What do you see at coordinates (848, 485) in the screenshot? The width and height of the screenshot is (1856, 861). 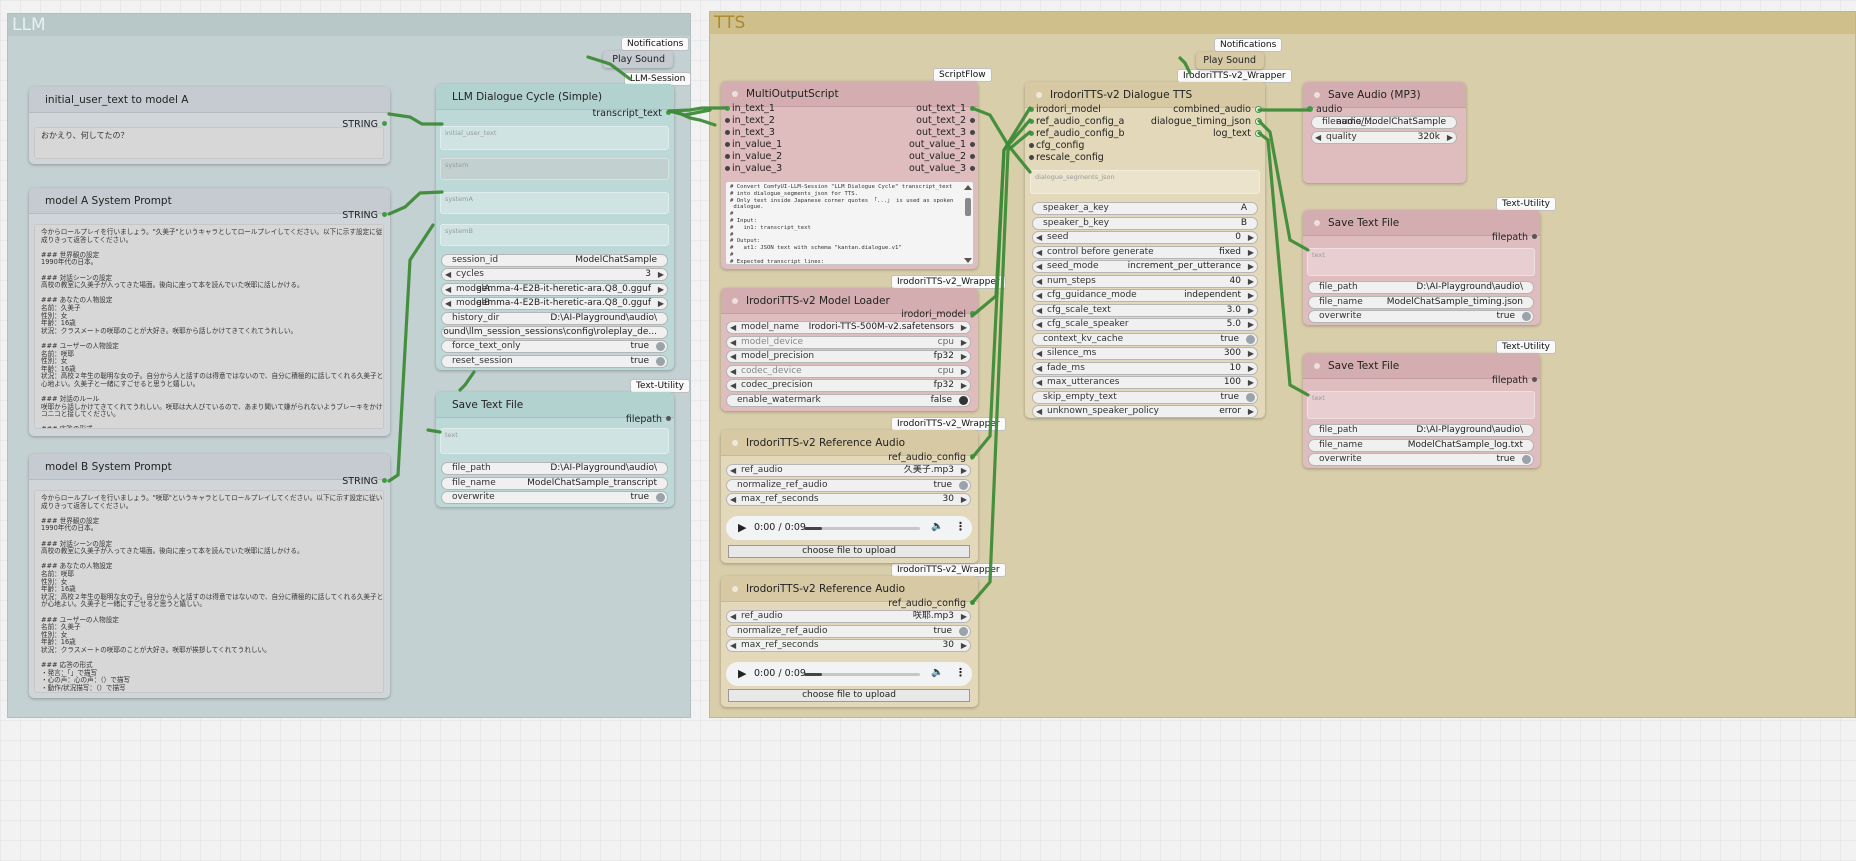 I see `normalize-ref-audio-widget: normalize_ref_audio true` at bounding box center [848, 485].